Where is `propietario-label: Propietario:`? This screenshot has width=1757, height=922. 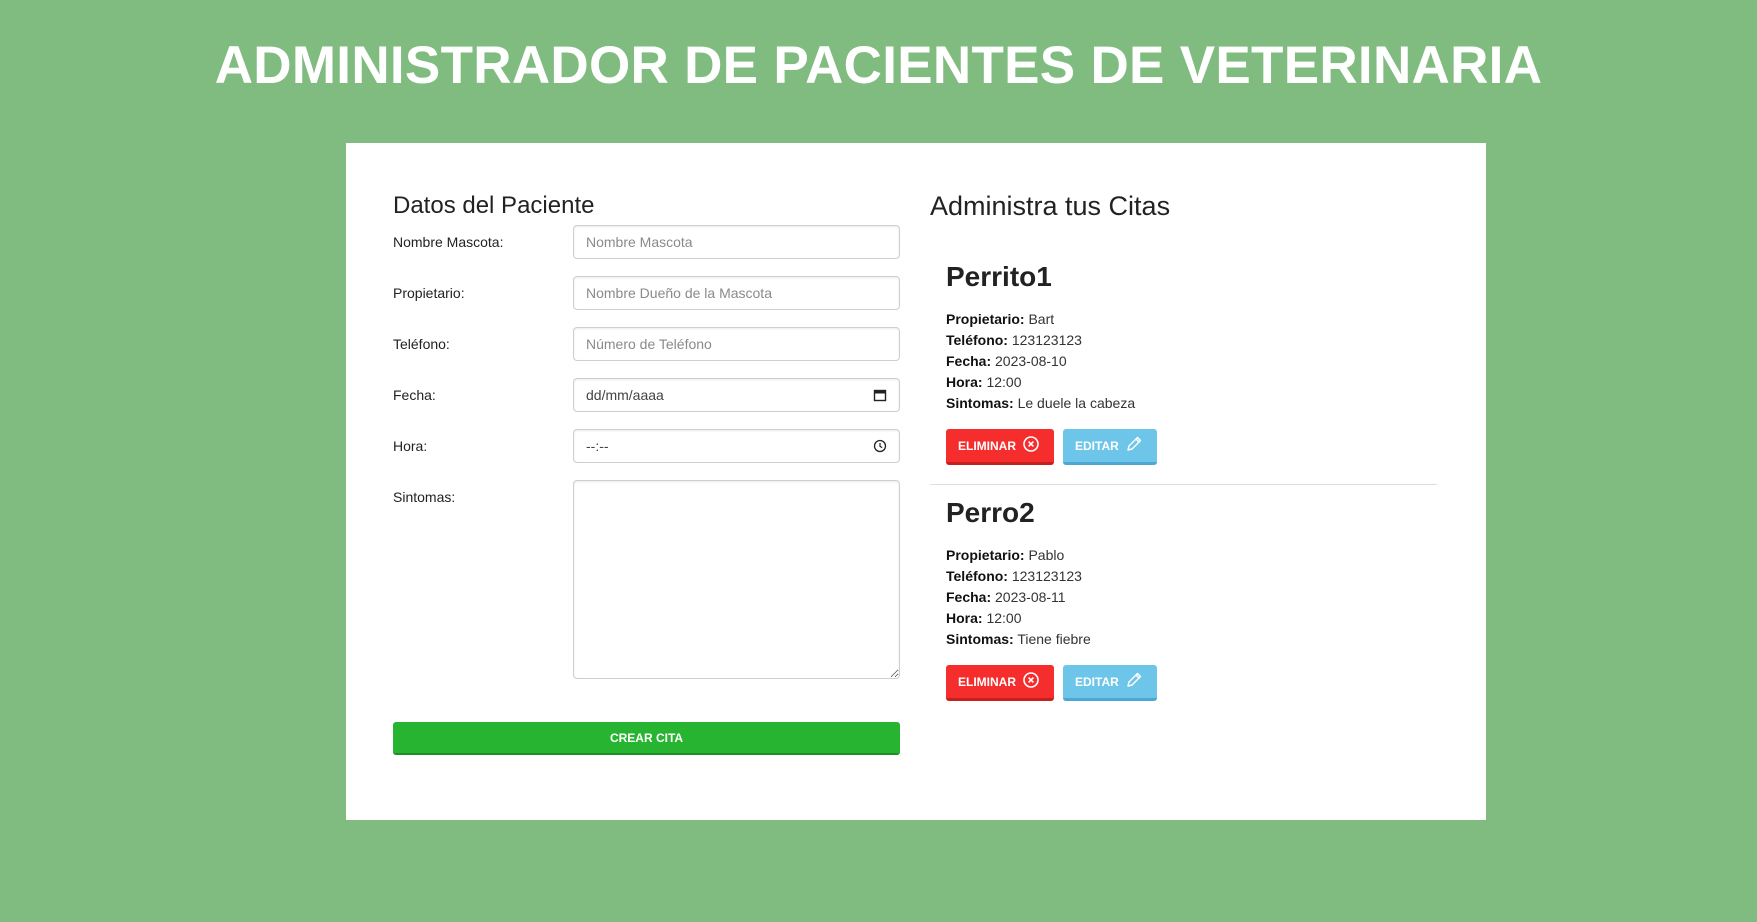
propietario-label: Propietario: is located at coordinates (429, 293).